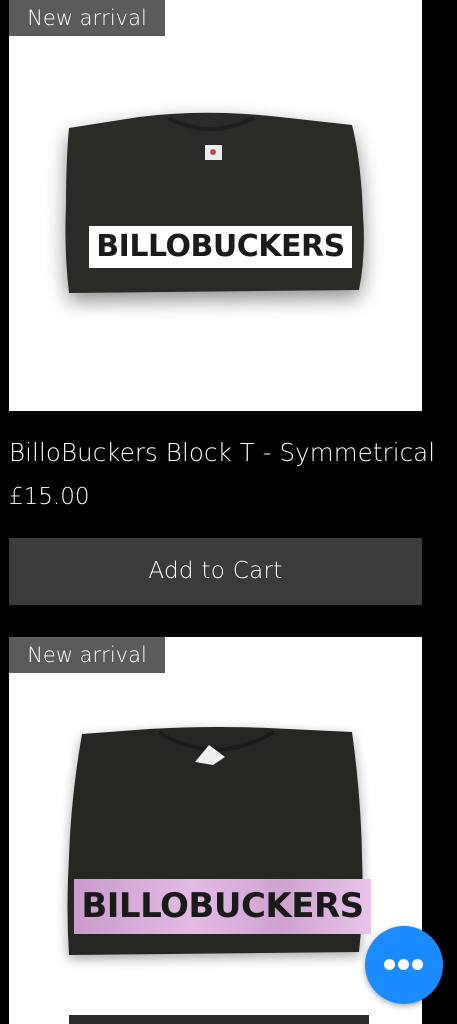 The width and height of the screenshot is (457, 1024). Describe the element at coordinates (222, 452) in the screenshot. I see `product-title: BilloBuckers Block T - Symmetrical` at that location.